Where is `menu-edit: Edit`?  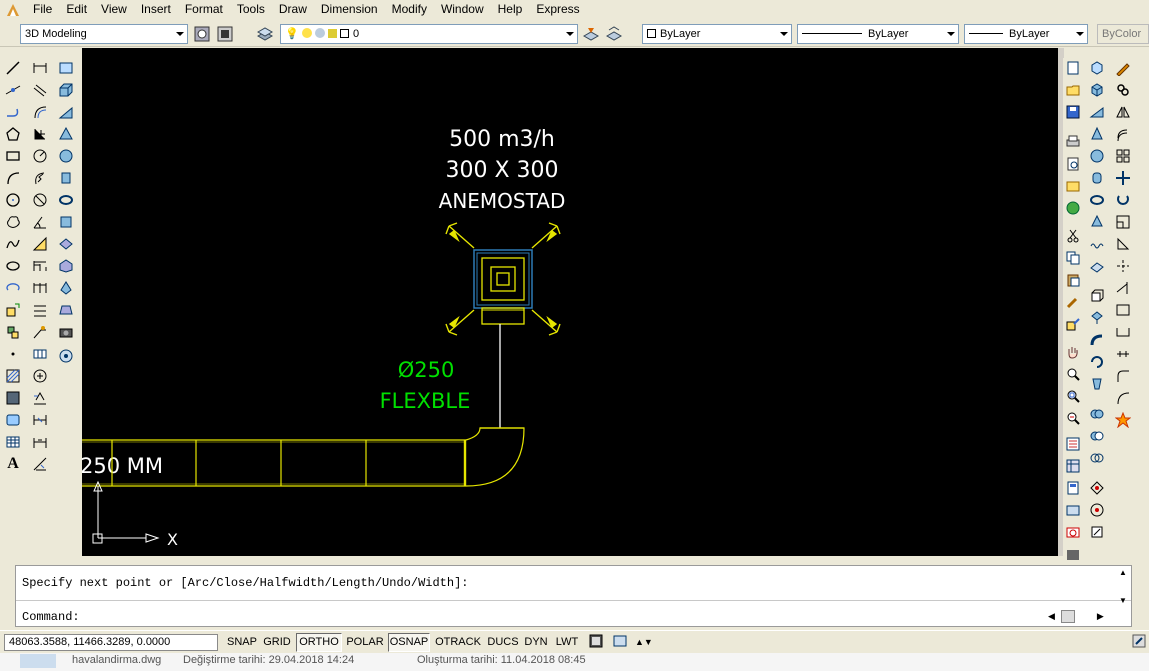
menu-edit: Edit is located at coordinates (76, 9).